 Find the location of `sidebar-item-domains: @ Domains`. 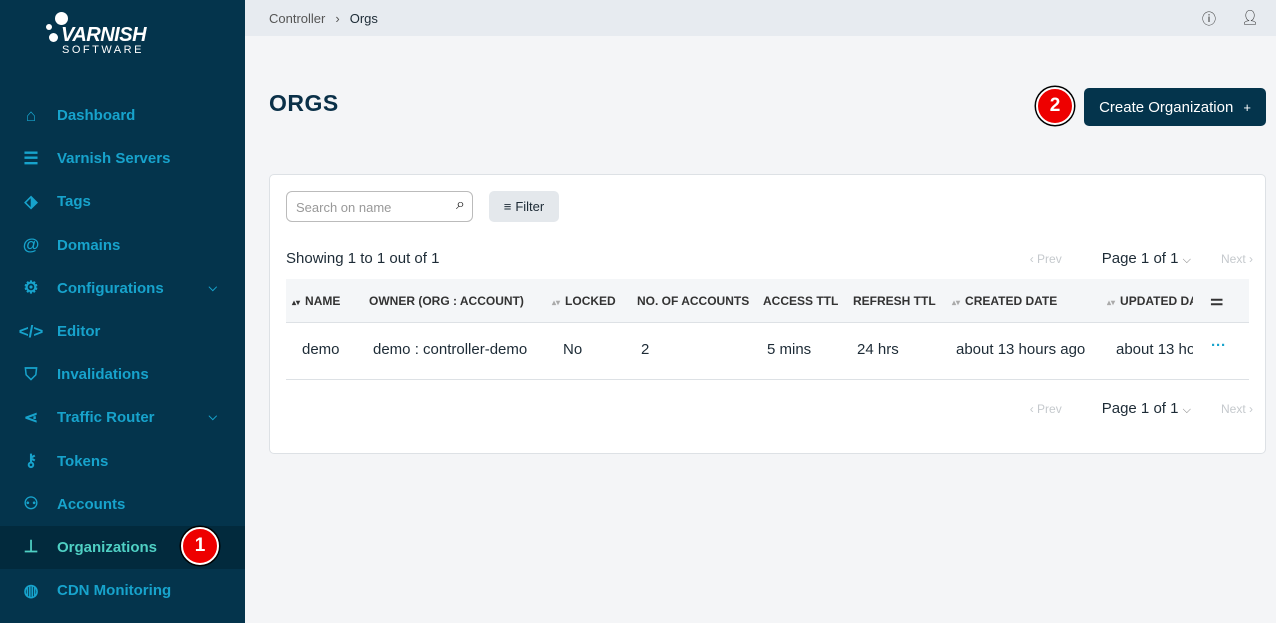

sidebar-item-domains: @ Domains is located at coordinates (122, 245).